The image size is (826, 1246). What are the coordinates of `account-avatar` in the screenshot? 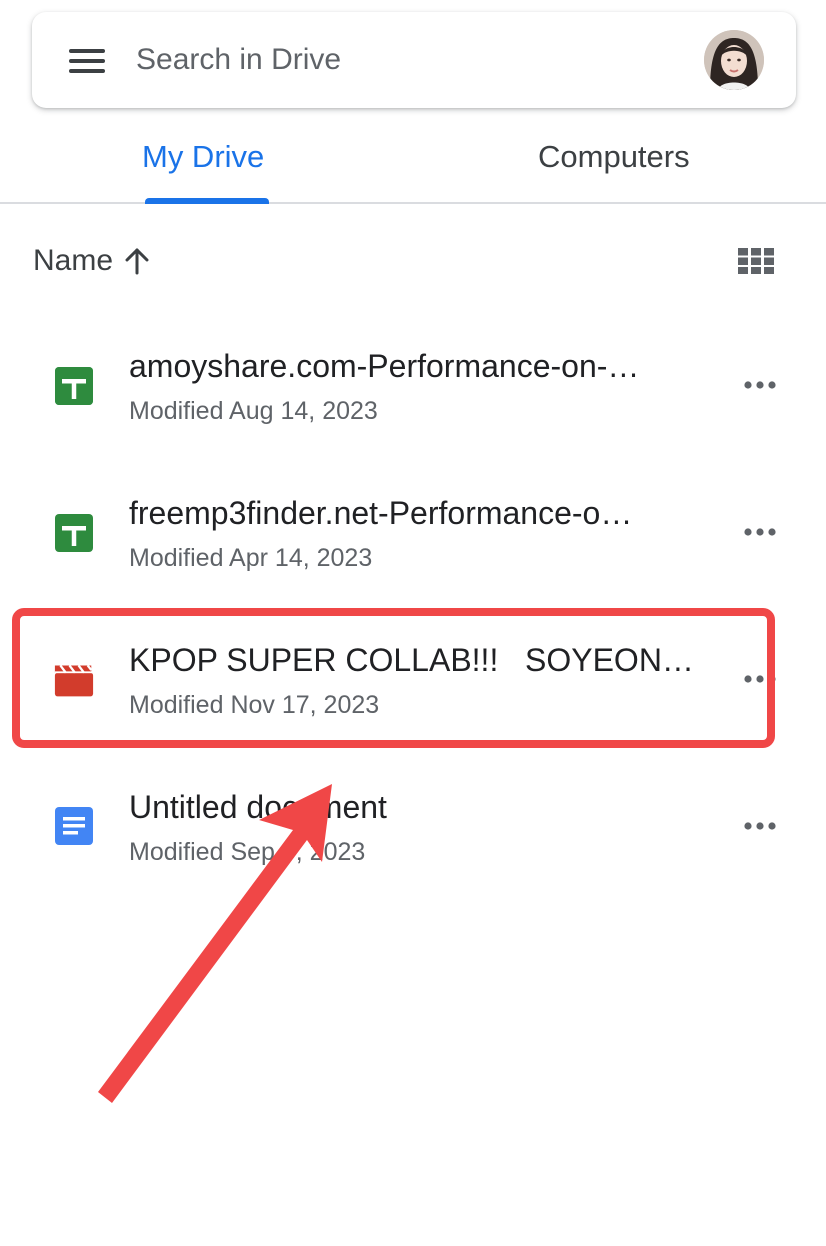 It's located at (734, 60).